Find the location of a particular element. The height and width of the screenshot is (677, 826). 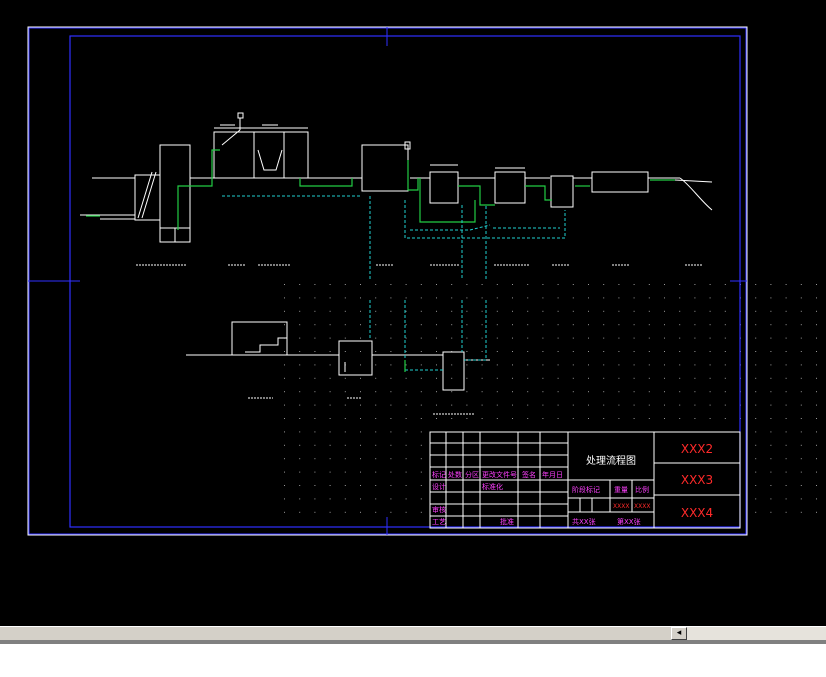

scroll-left-button: ◂ is located at coordinates (679, 633).